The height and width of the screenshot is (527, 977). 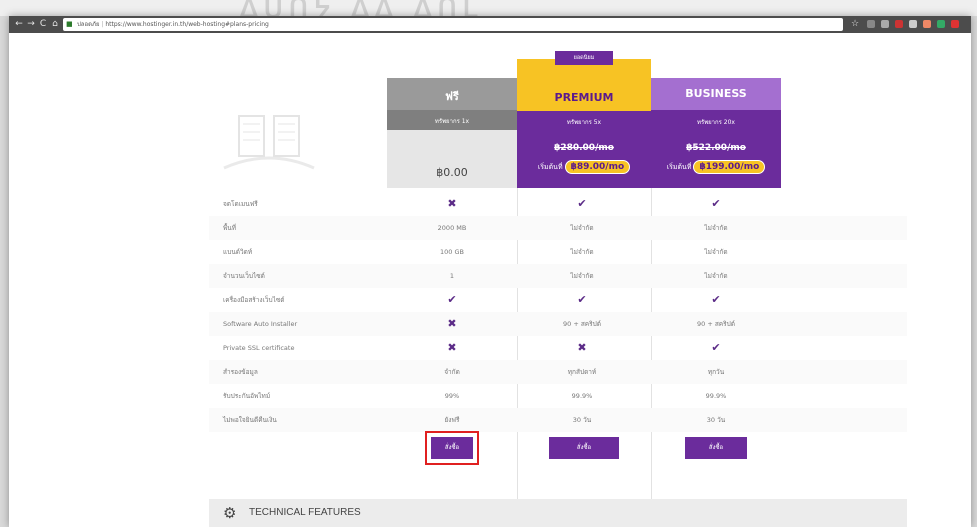 I want to click on plan-price-line: เริ่มต้นที่ ฿199.00/mo, so click(x=716, y=167).